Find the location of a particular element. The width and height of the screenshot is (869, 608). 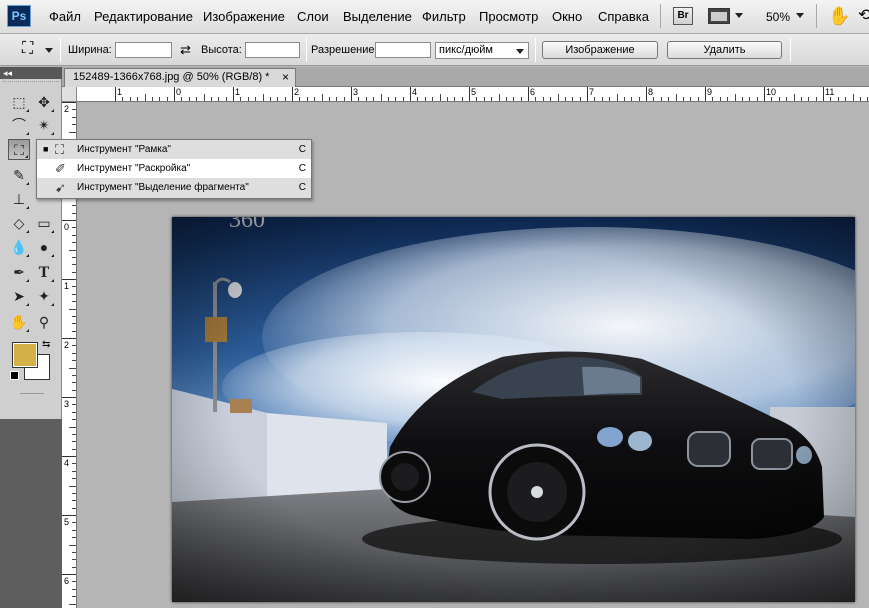

arrow-cursor-icon: ➤ is located at coordinates (19, 296).